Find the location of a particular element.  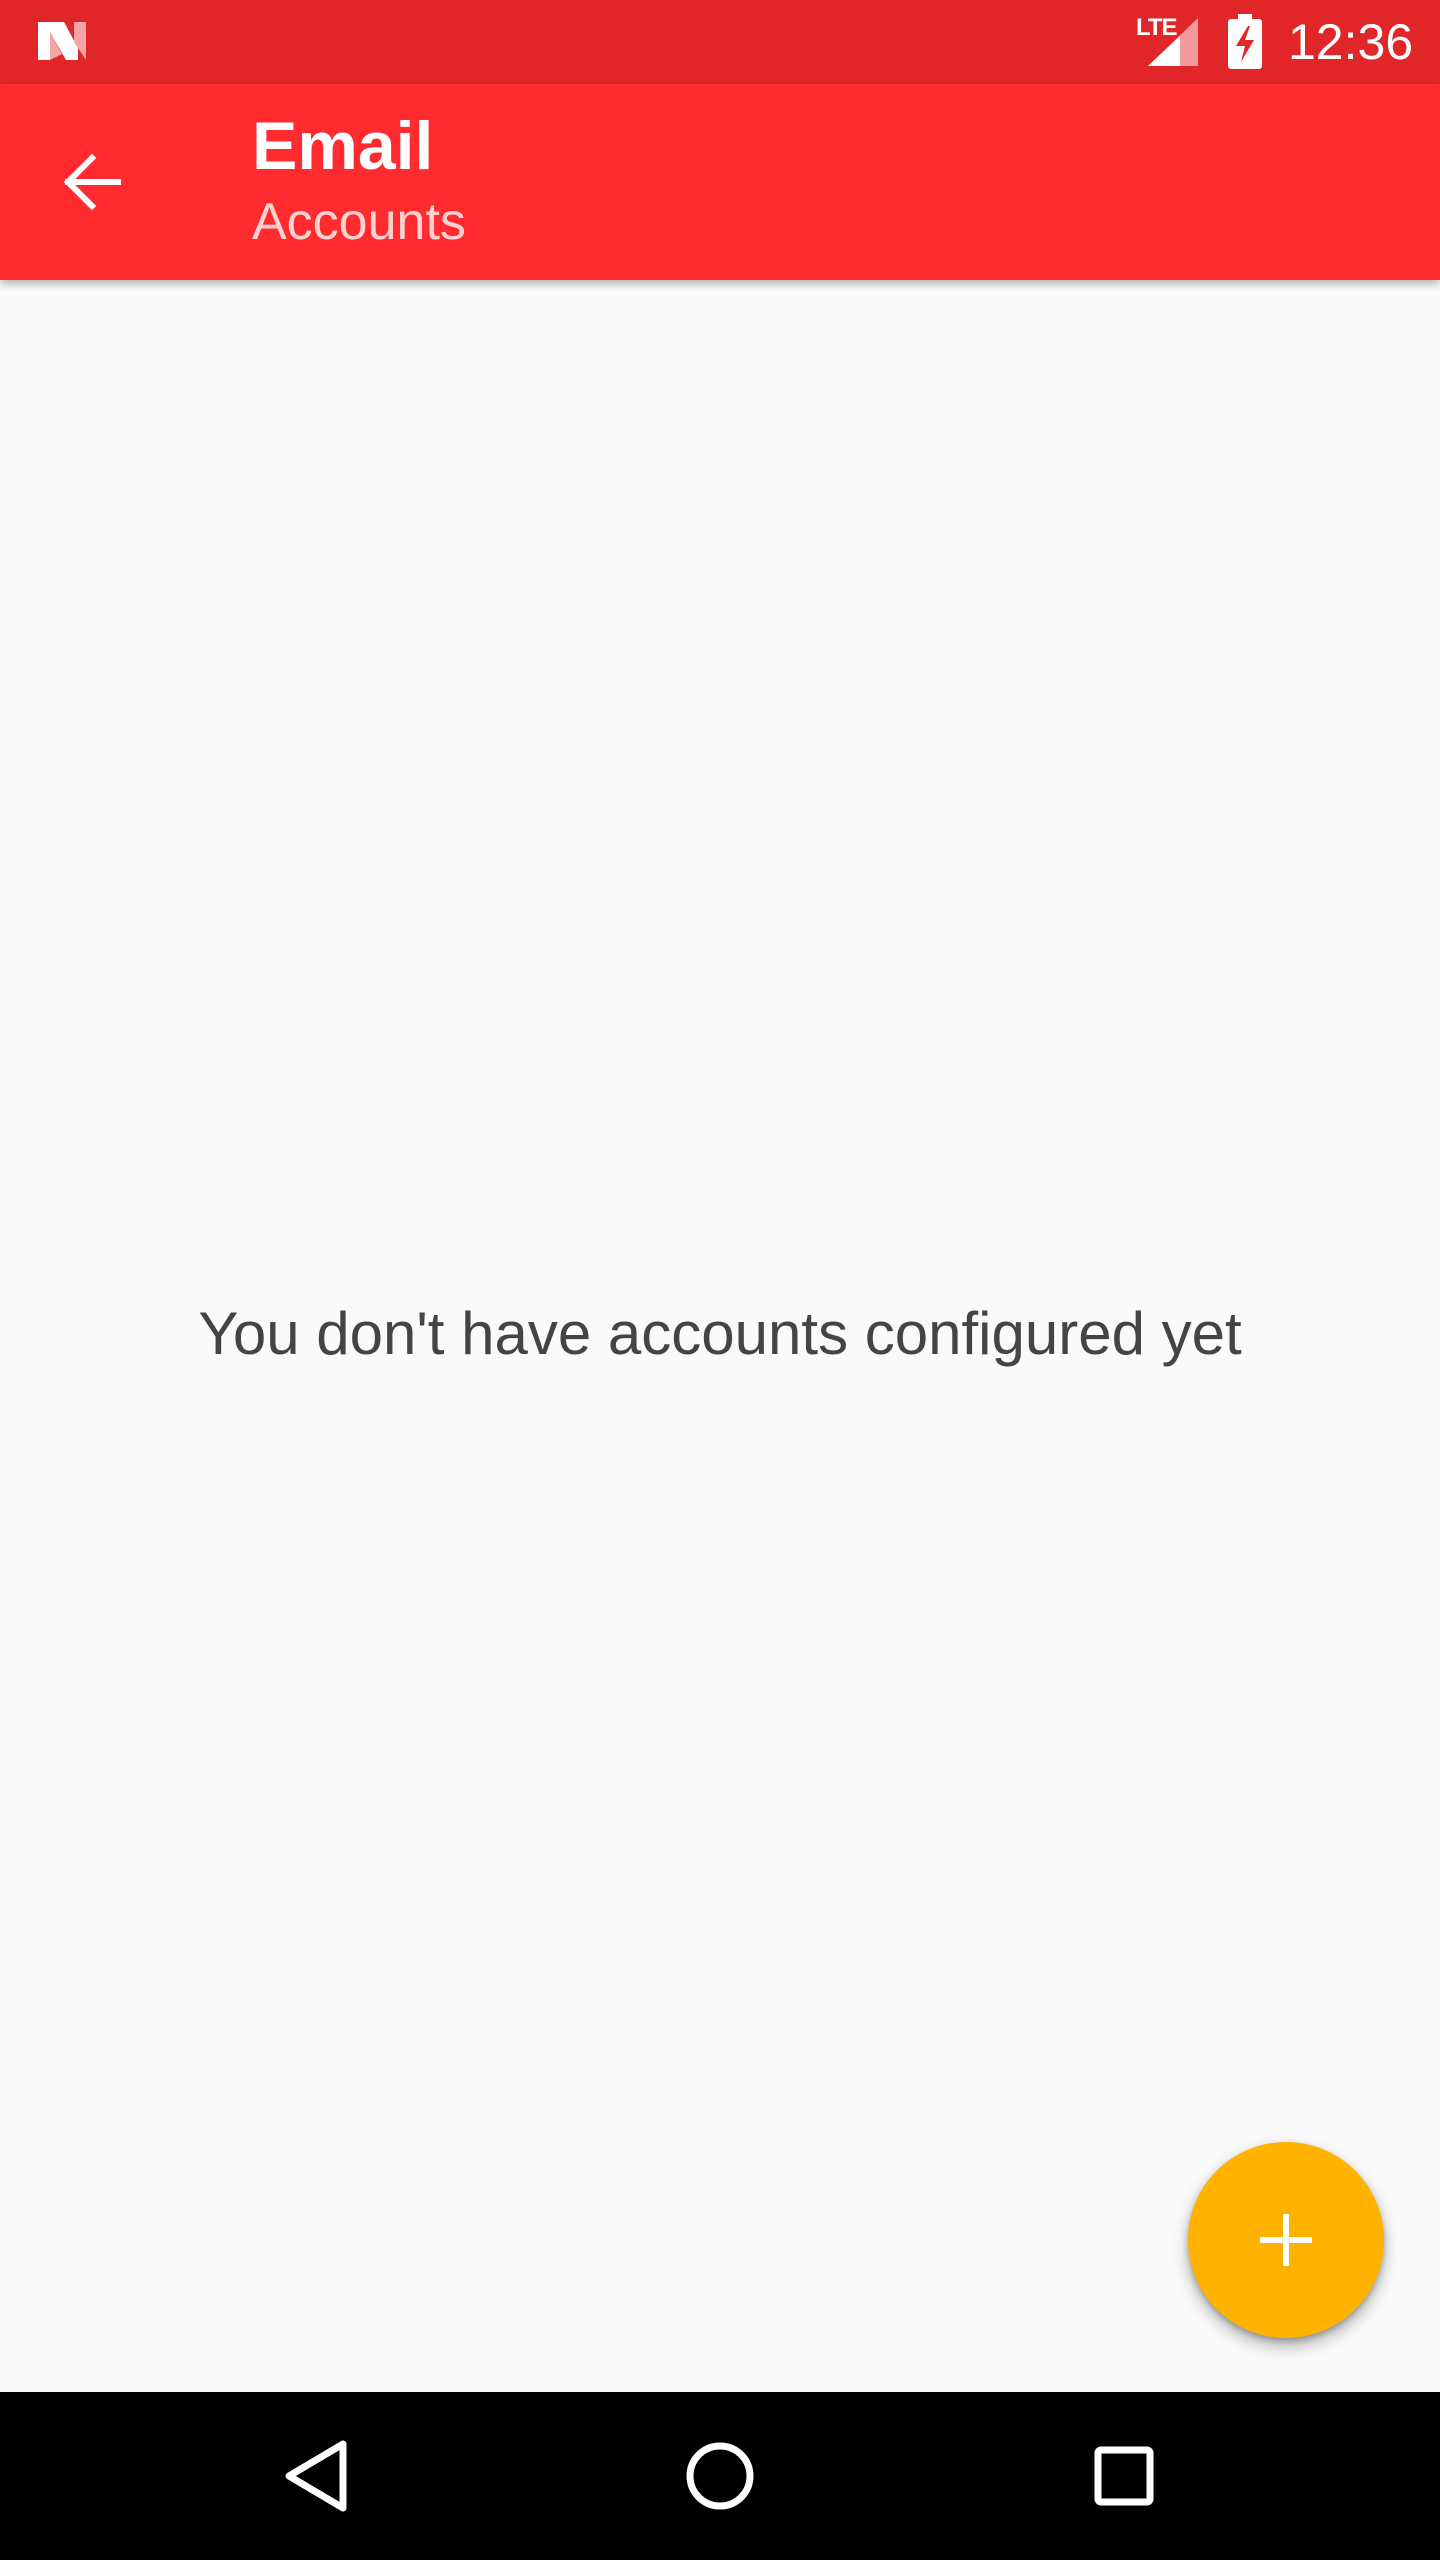

plus-icon is located at coordinates (1286, 2240).